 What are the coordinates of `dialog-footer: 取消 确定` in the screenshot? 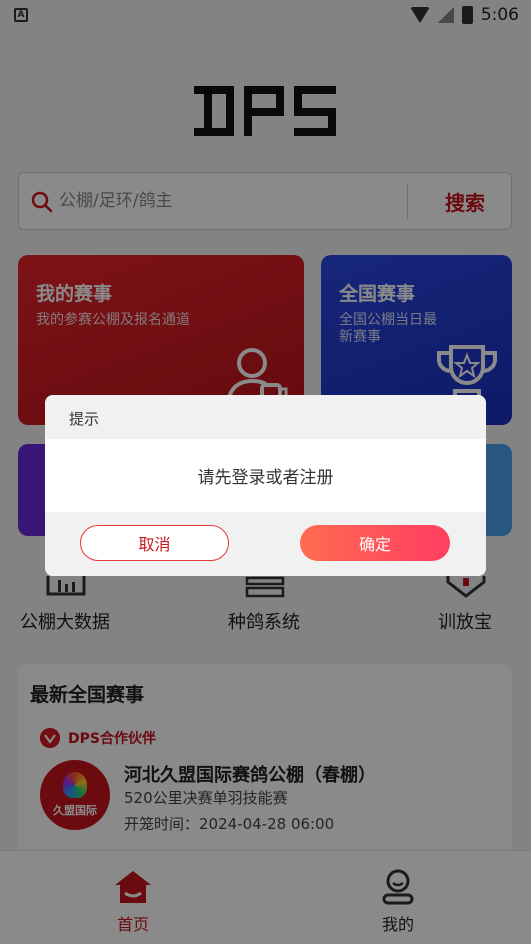 It's located at (265, 544).